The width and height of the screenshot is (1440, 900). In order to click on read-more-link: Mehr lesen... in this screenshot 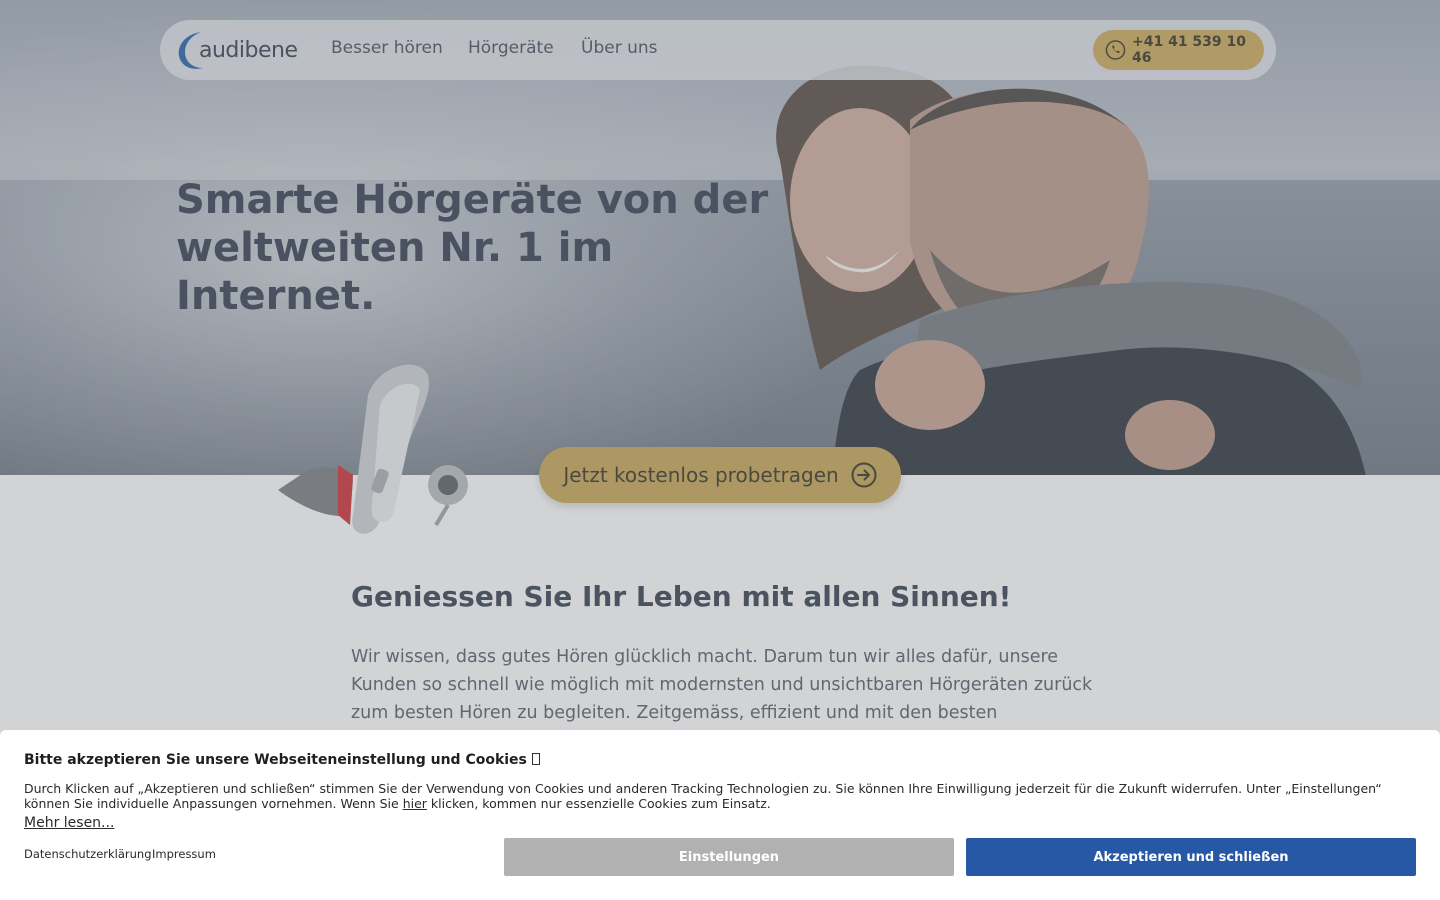, I will do `click(69, 823)`.